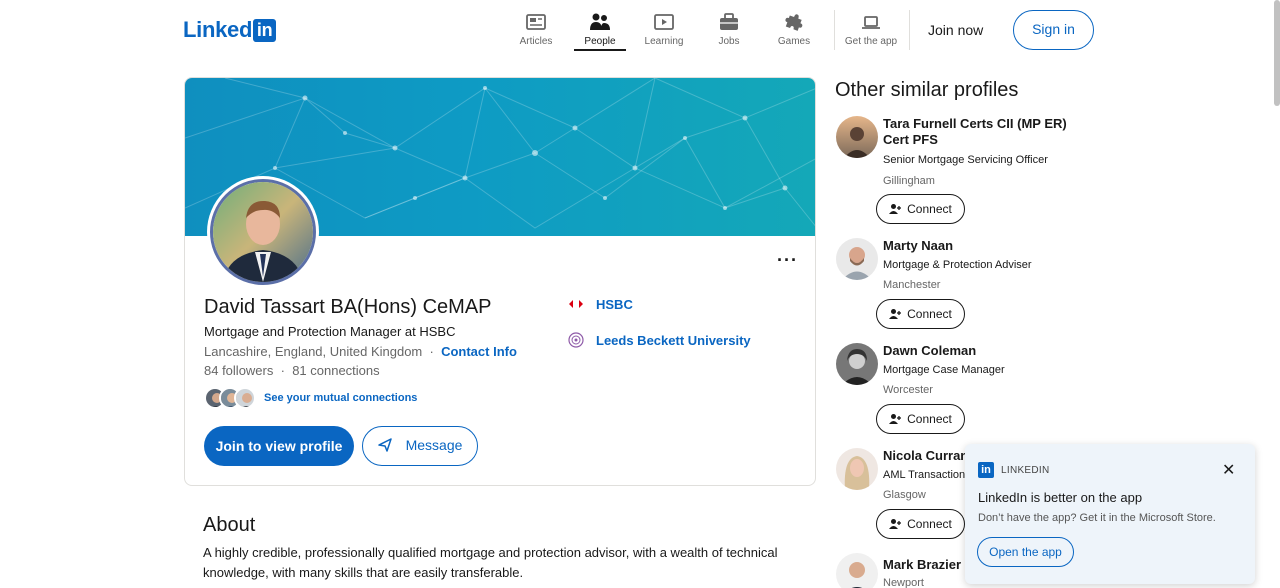 This screenshot has width=1280, height=588. What do you see at coordinates (871, 29) in the screenshot?
I see `nav-get-app: Get the app` at bounding box center [871, 29].